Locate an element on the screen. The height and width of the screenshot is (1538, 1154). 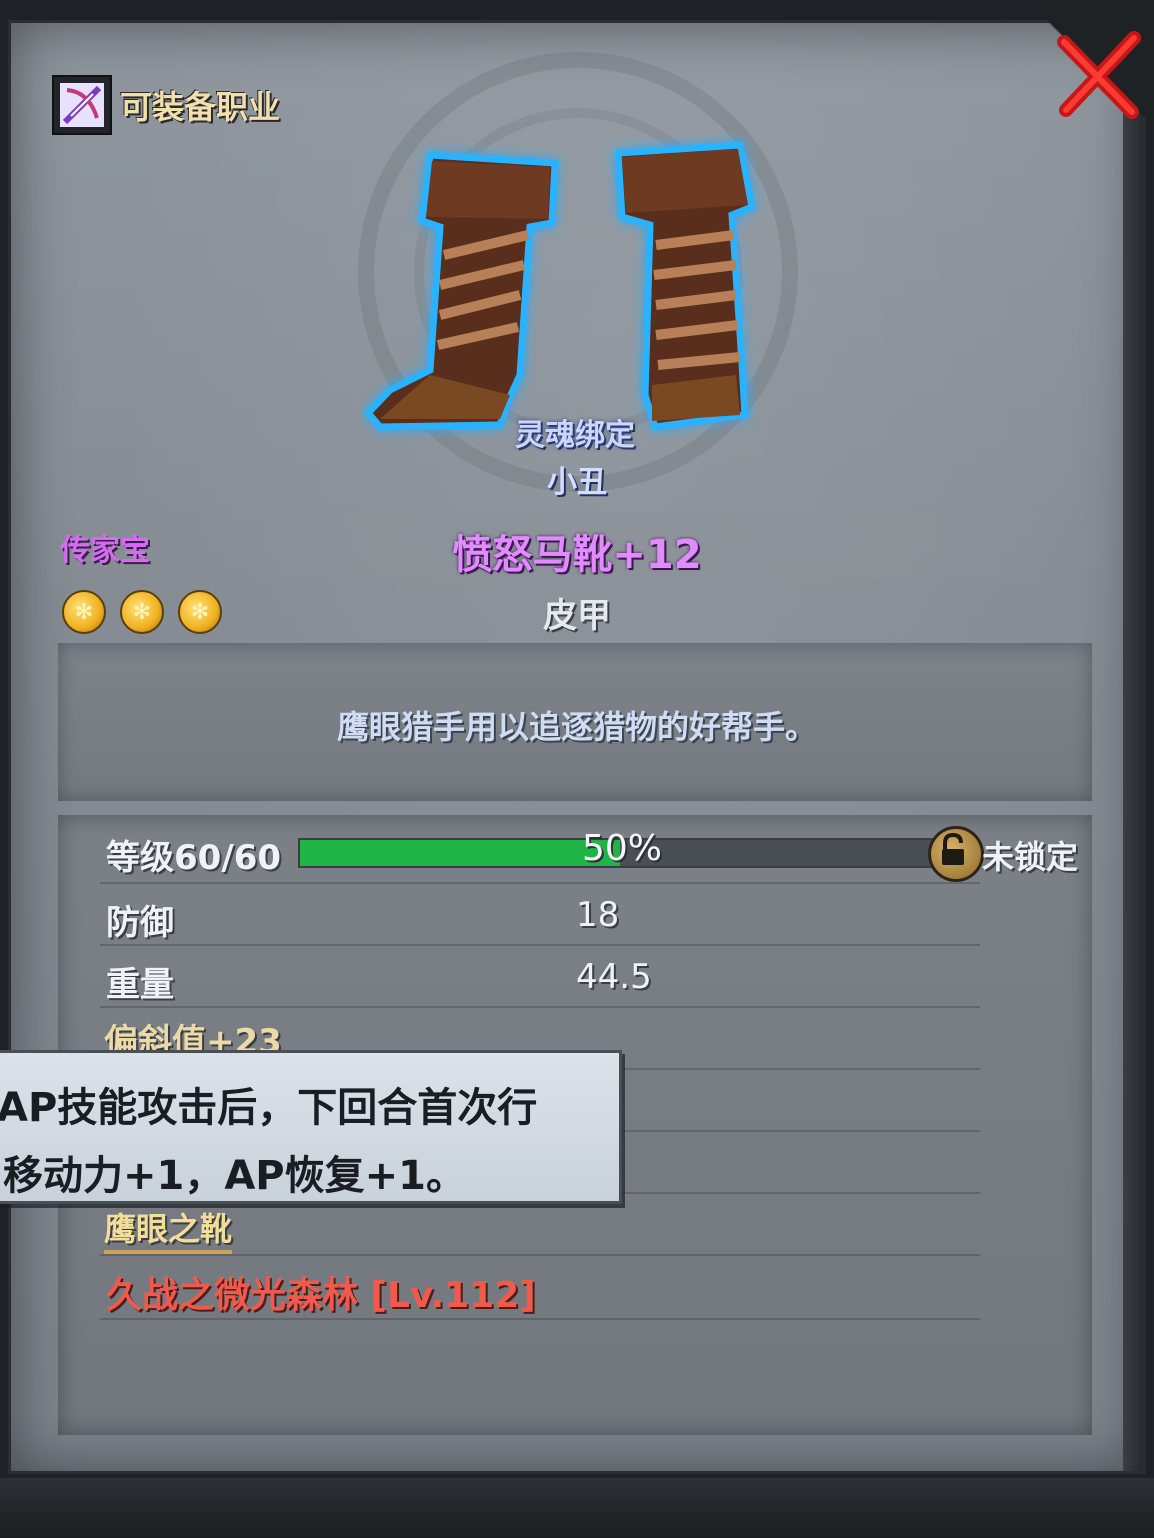
level-progress-fill is located at coordinates (460, 853).